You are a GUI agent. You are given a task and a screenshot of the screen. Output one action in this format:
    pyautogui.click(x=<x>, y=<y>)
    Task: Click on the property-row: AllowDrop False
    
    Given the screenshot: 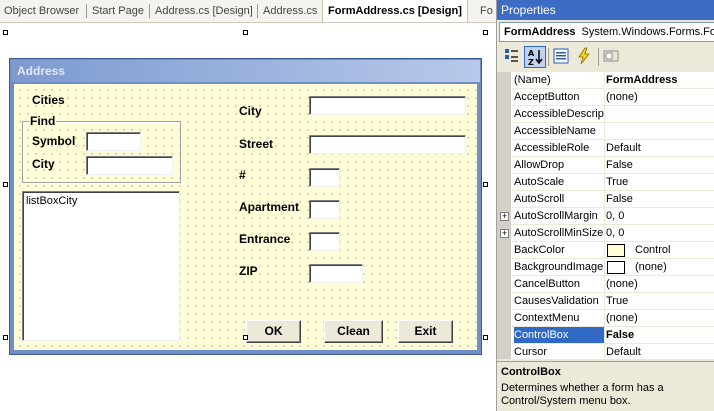 What is the action you would take?
    pyautogui.click(x=605, y=165)
    